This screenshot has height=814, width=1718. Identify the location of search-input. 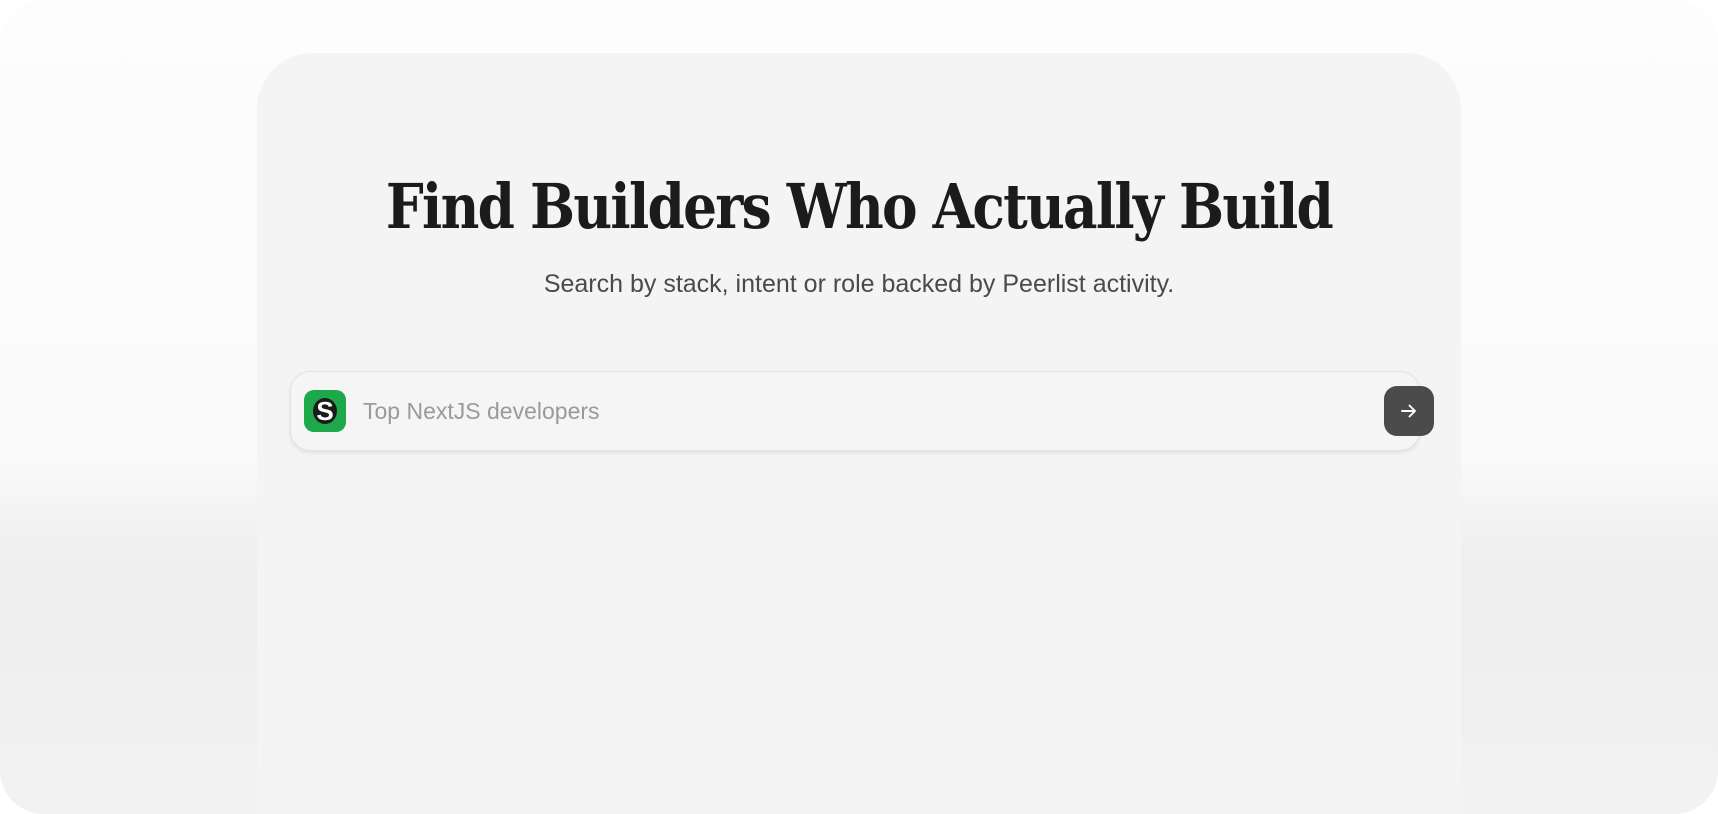
(843, 411).